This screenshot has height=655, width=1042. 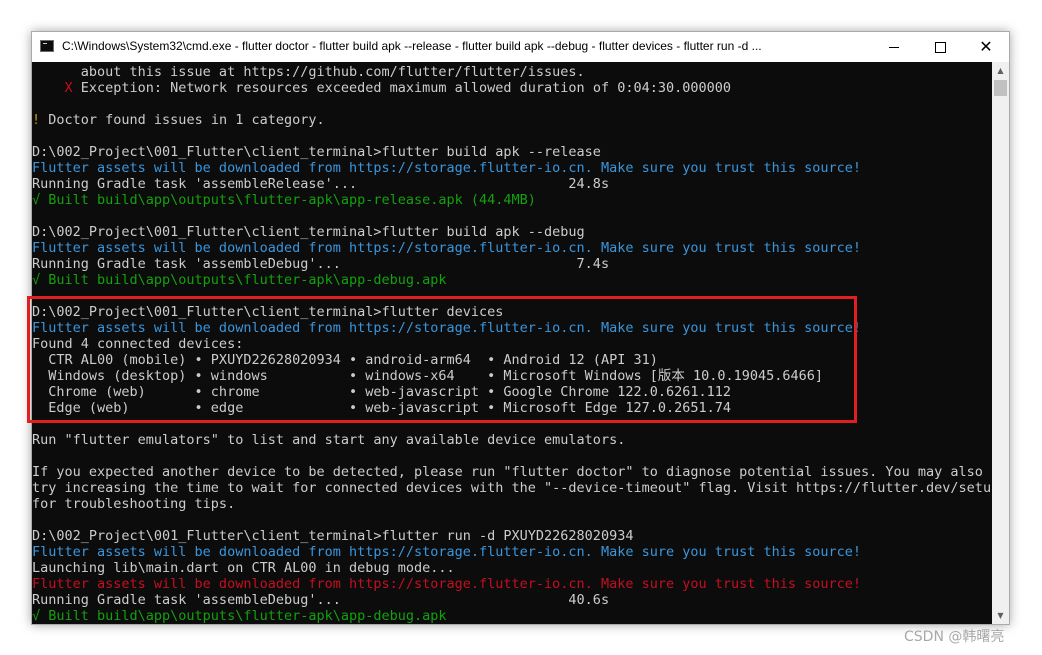 I want to click on console-line: ! Doctor found issues in 1 category., so click(x=178, y=120).